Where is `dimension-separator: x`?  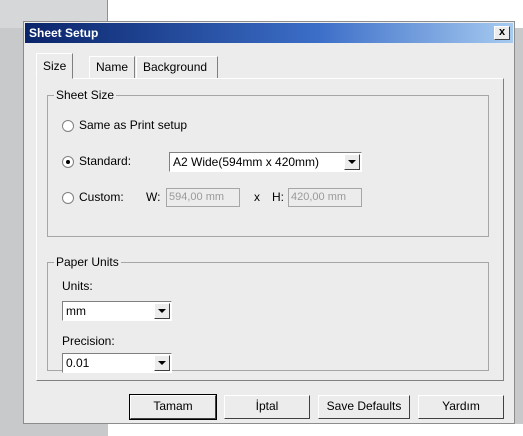
dimension-separator: x is located at coordinates (257, 197).